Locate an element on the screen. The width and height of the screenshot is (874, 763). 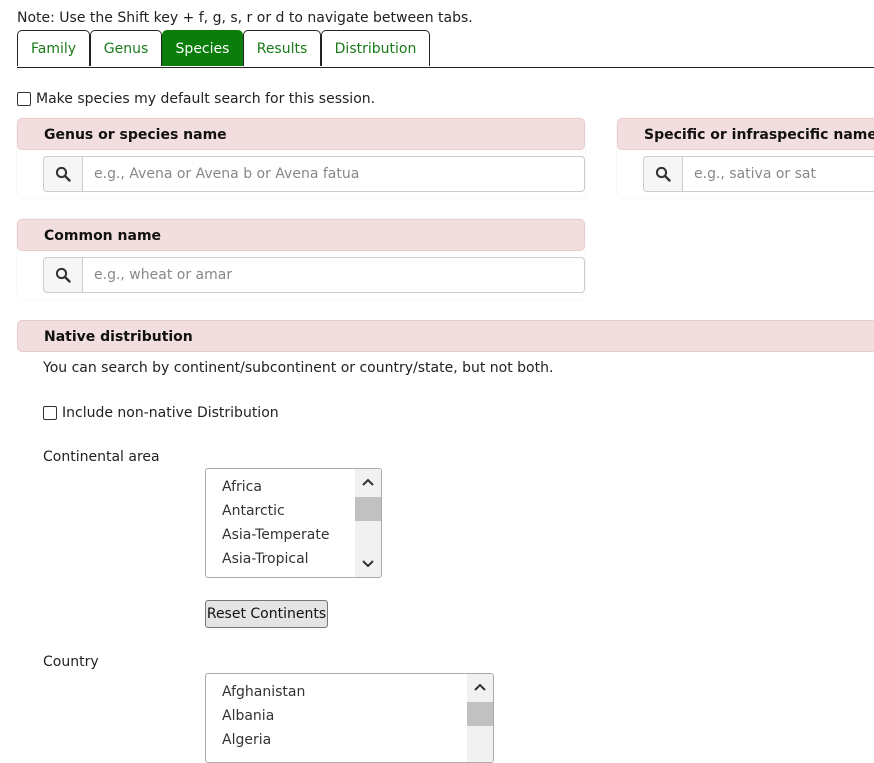
tab-results: Results is located at coordinates (282, 48).